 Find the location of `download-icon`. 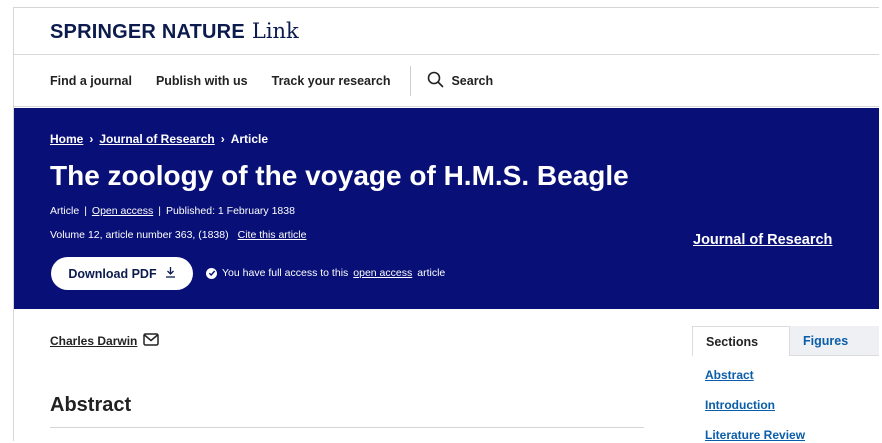

download-icon is located at coordinates (170, 273).